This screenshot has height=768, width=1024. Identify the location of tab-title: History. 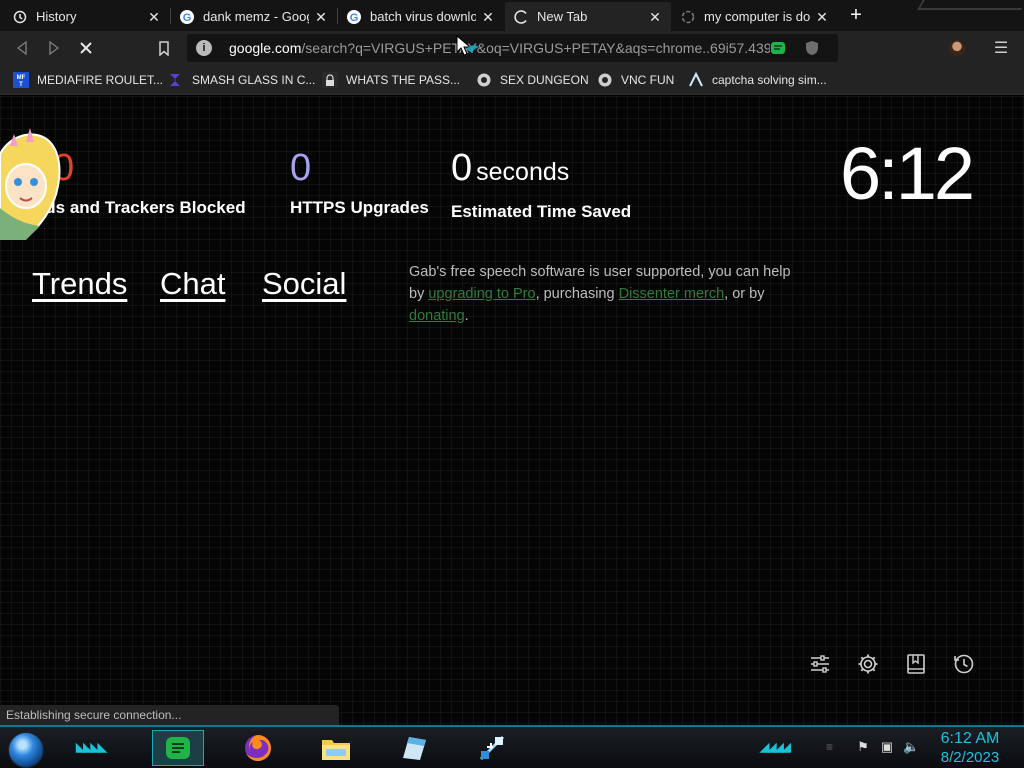
(56, 16).